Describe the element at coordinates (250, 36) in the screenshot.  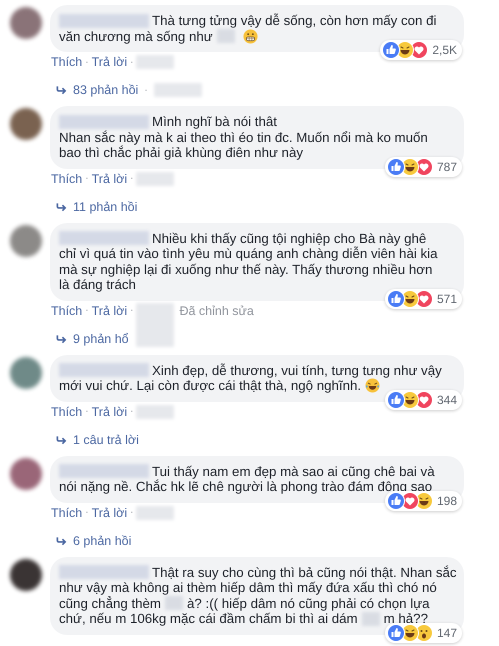
I see `grinning-face-icon` at that location.